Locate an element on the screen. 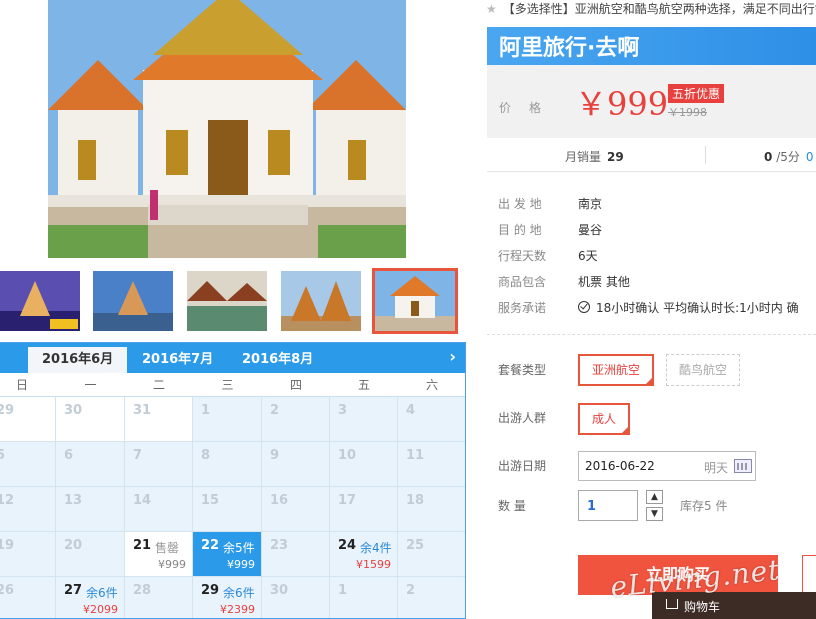 The height and width of the screenshot is (619, 816). info-value-wrap: 18小时确认 平均确认时长:1小时内 确 is located at coordinates (688, 307).